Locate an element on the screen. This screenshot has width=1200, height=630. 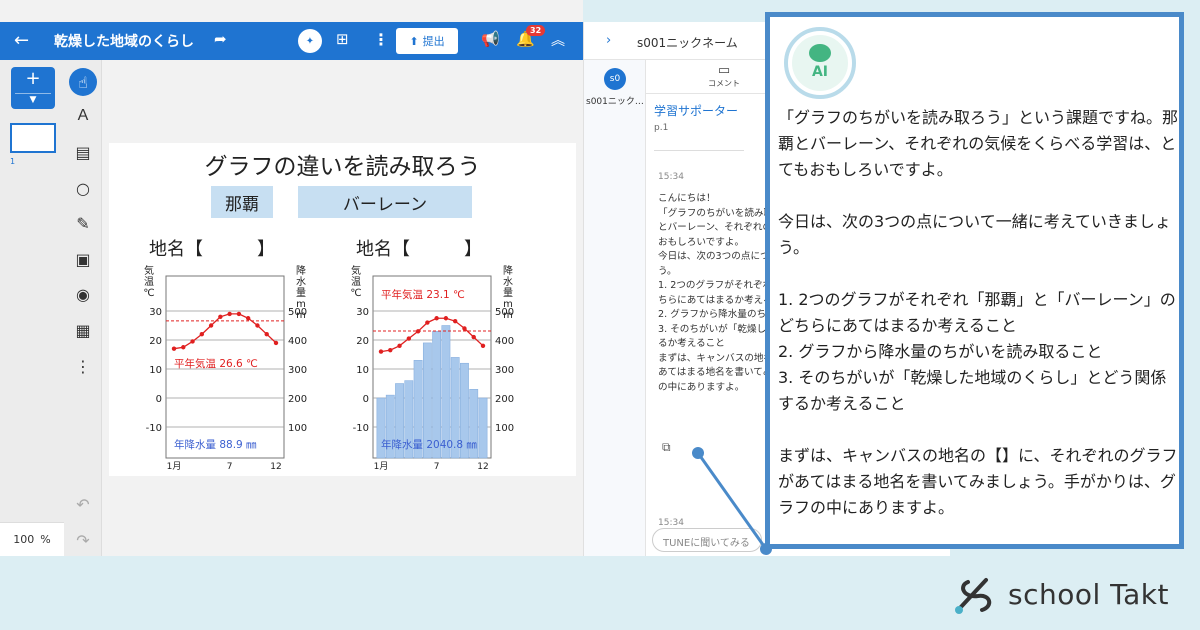
presentation-icon: ⊞ is located at coordinates (342, 39).